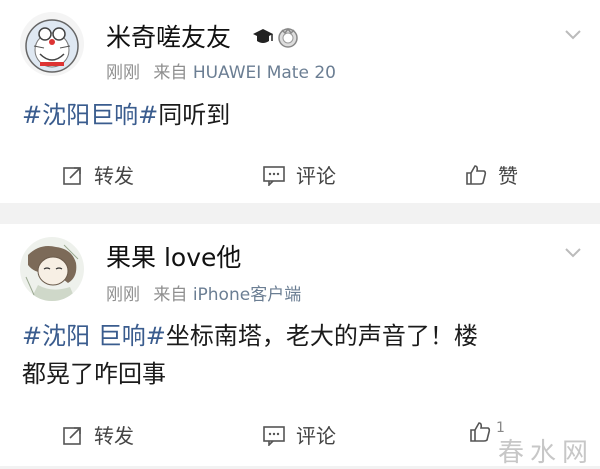  I want to click on post-meta: 刚刚 来自 iPhone客户端, so click(203, 295).